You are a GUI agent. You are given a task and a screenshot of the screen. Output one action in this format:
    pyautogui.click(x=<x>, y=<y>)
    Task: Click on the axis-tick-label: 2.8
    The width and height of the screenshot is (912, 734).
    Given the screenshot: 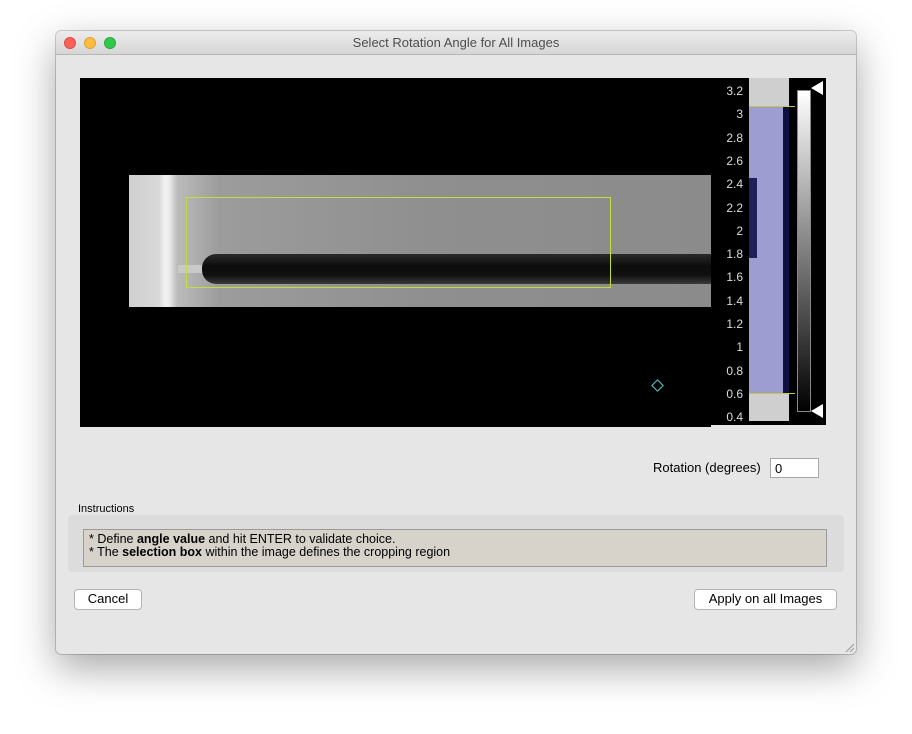 What is the action you would take?
    pyautogui.click(x=734, y=137)
    